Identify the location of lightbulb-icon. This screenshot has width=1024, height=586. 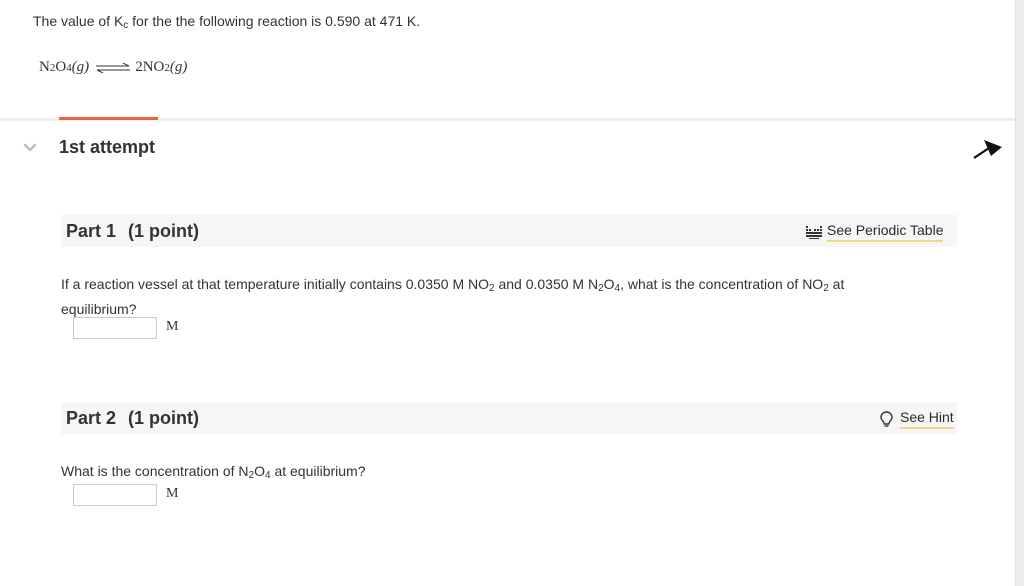
(886, 419).